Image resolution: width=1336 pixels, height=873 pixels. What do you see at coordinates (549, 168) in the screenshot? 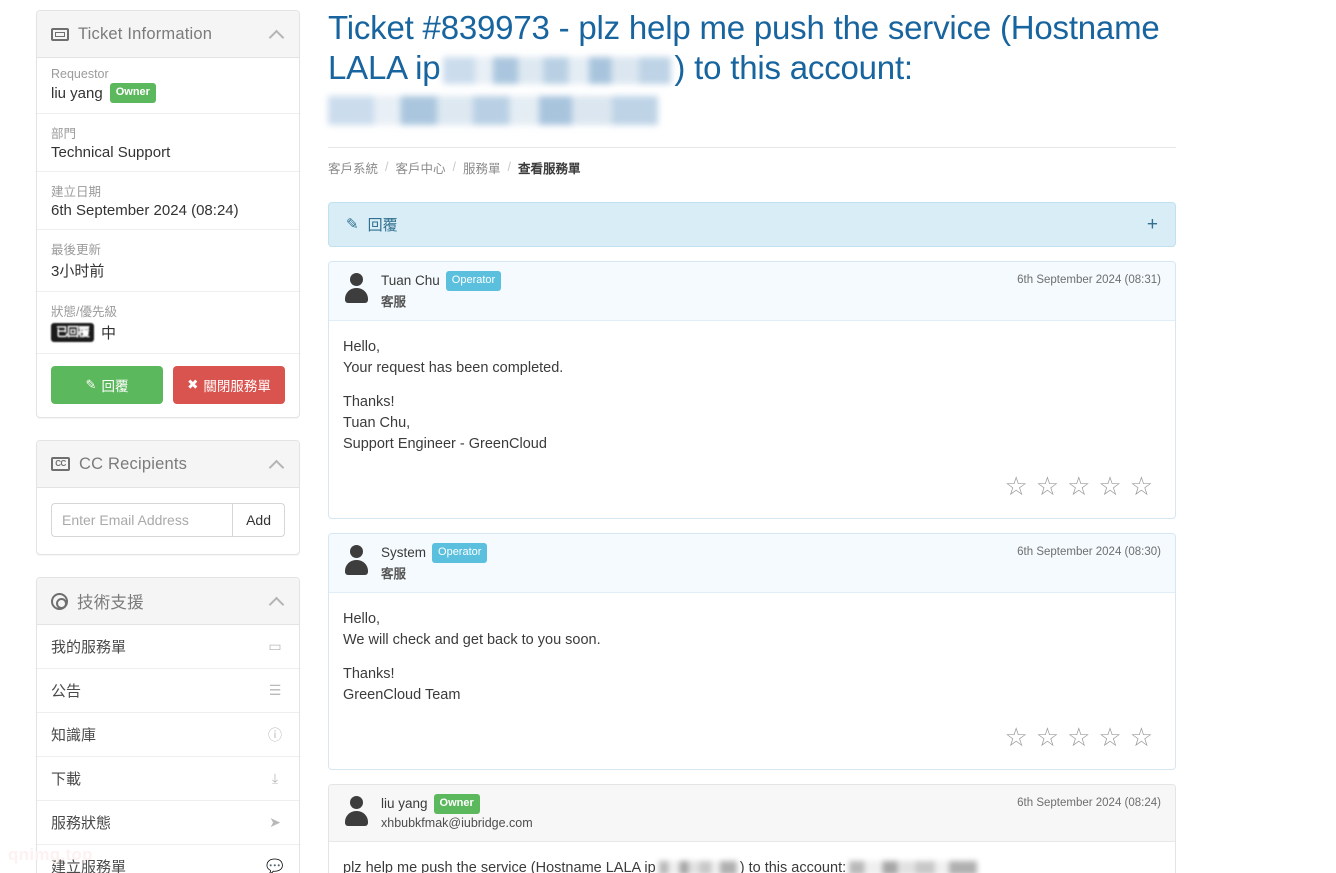
I see `breadcrumb-item-view-ticket: 查看服務單` at bounding box center [549, 168].